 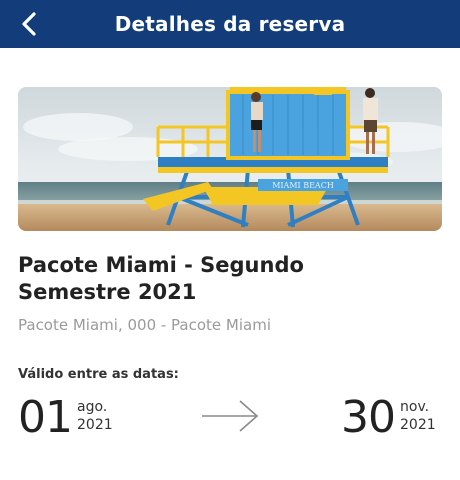 What do you see at coordinates (98, 374) in the screenshot?
I see `validity-label: Válido entre as datas:` at bounding box center [98, 374].